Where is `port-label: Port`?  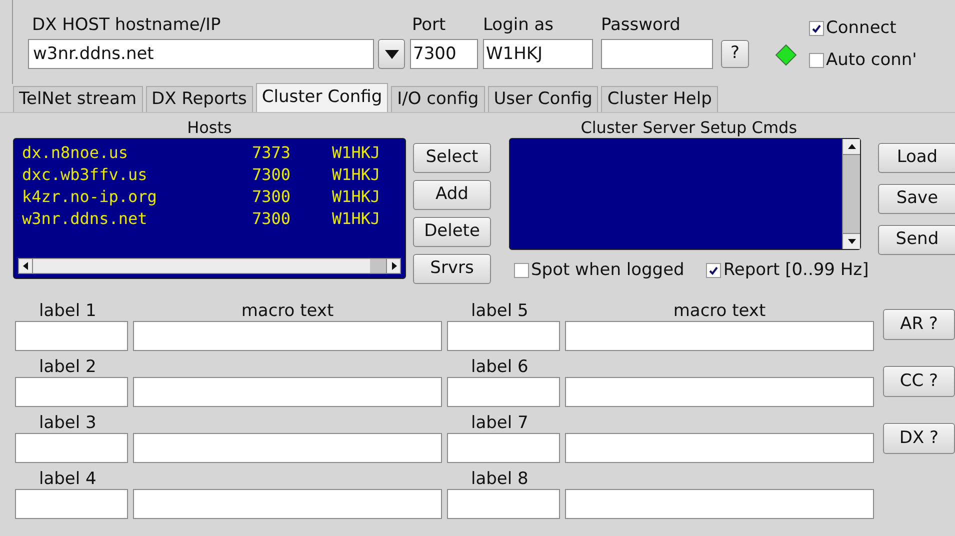 port-label: Port is located at coordinates (429, 25).